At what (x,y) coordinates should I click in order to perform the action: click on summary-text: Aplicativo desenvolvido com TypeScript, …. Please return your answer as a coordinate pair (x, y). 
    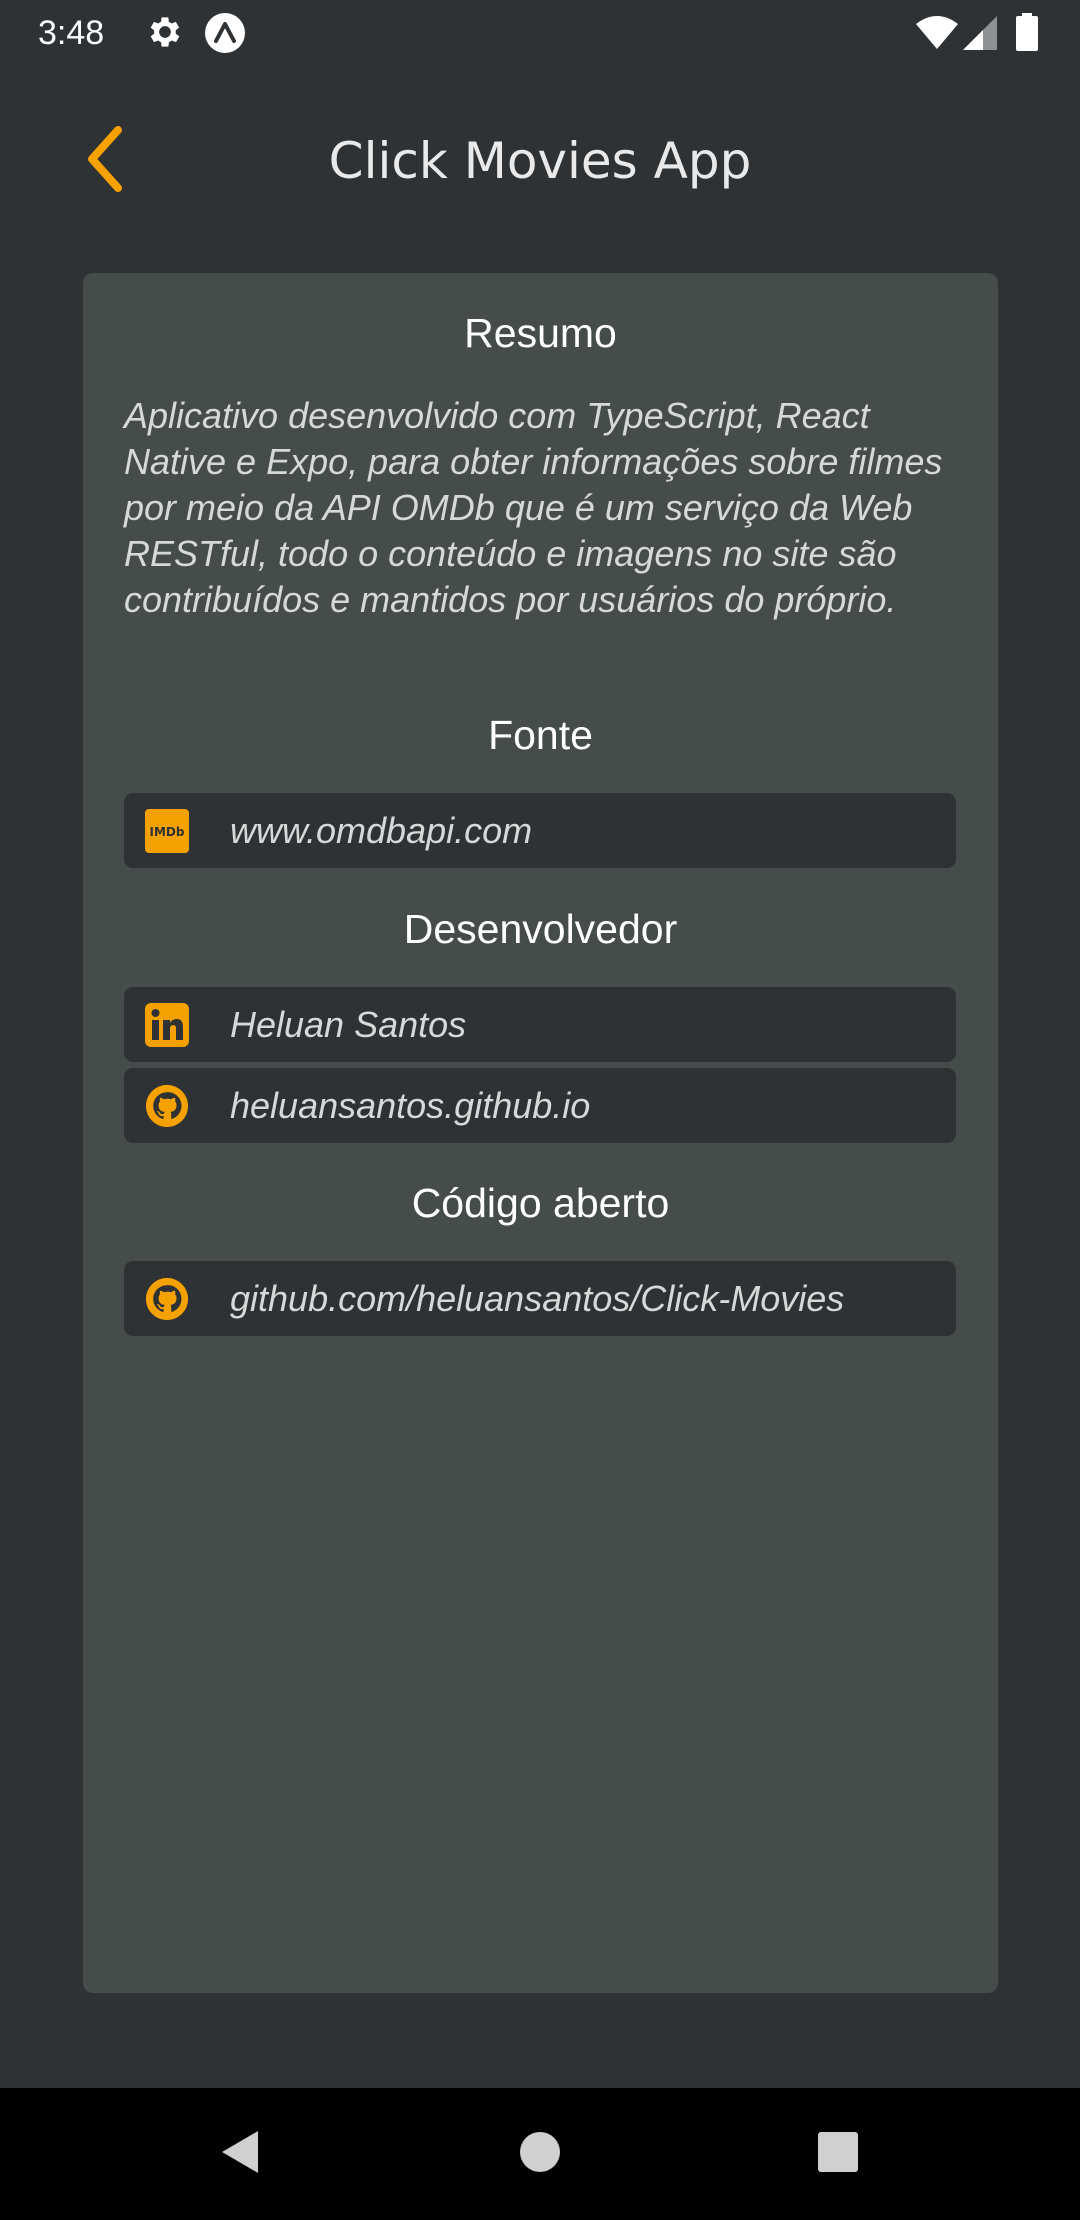
    Looking at the image, I should click on (533, 507).